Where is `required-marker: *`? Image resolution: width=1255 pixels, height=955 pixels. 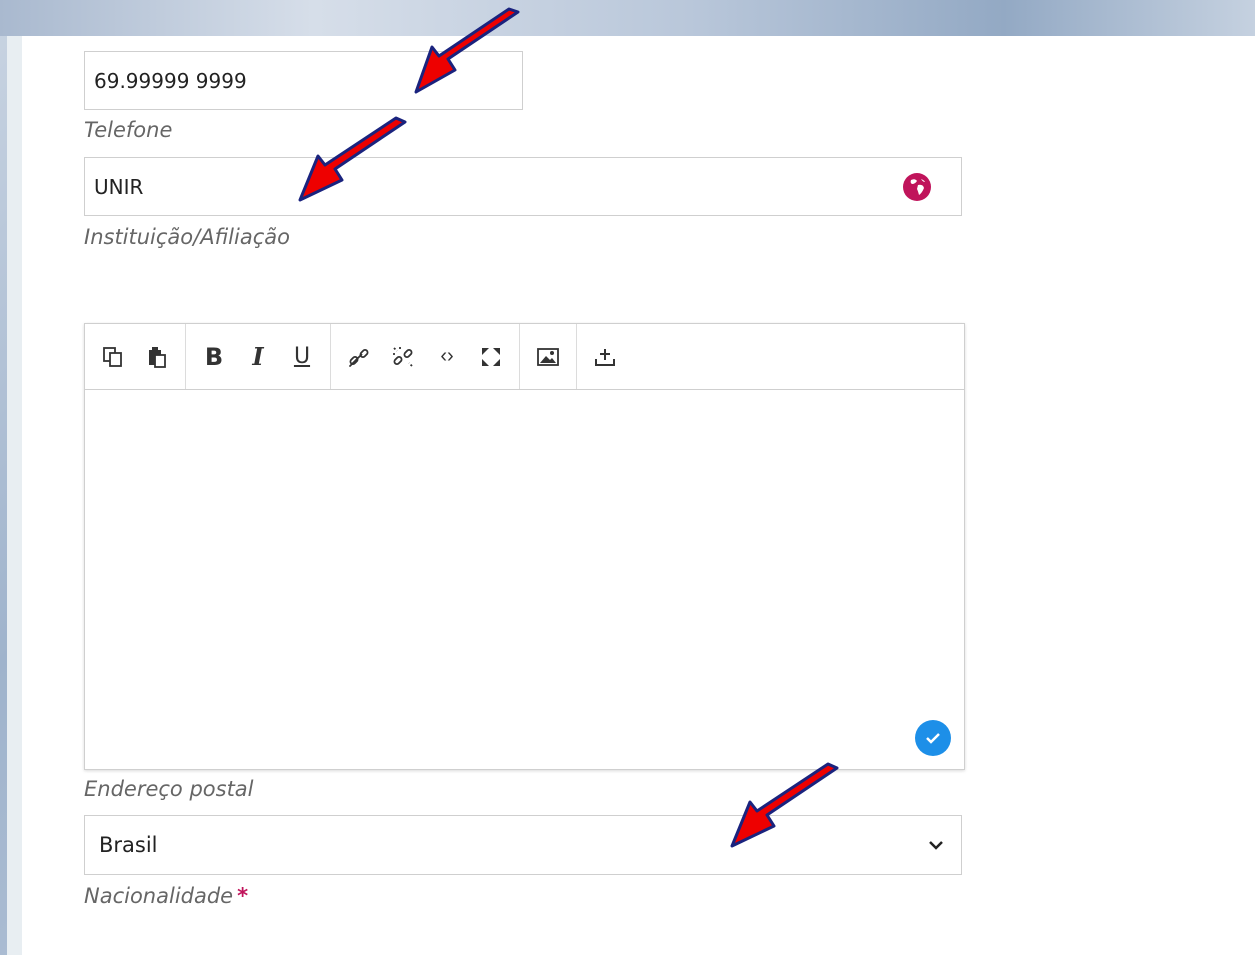 required-marker: * is located at coordinates (243, 896).